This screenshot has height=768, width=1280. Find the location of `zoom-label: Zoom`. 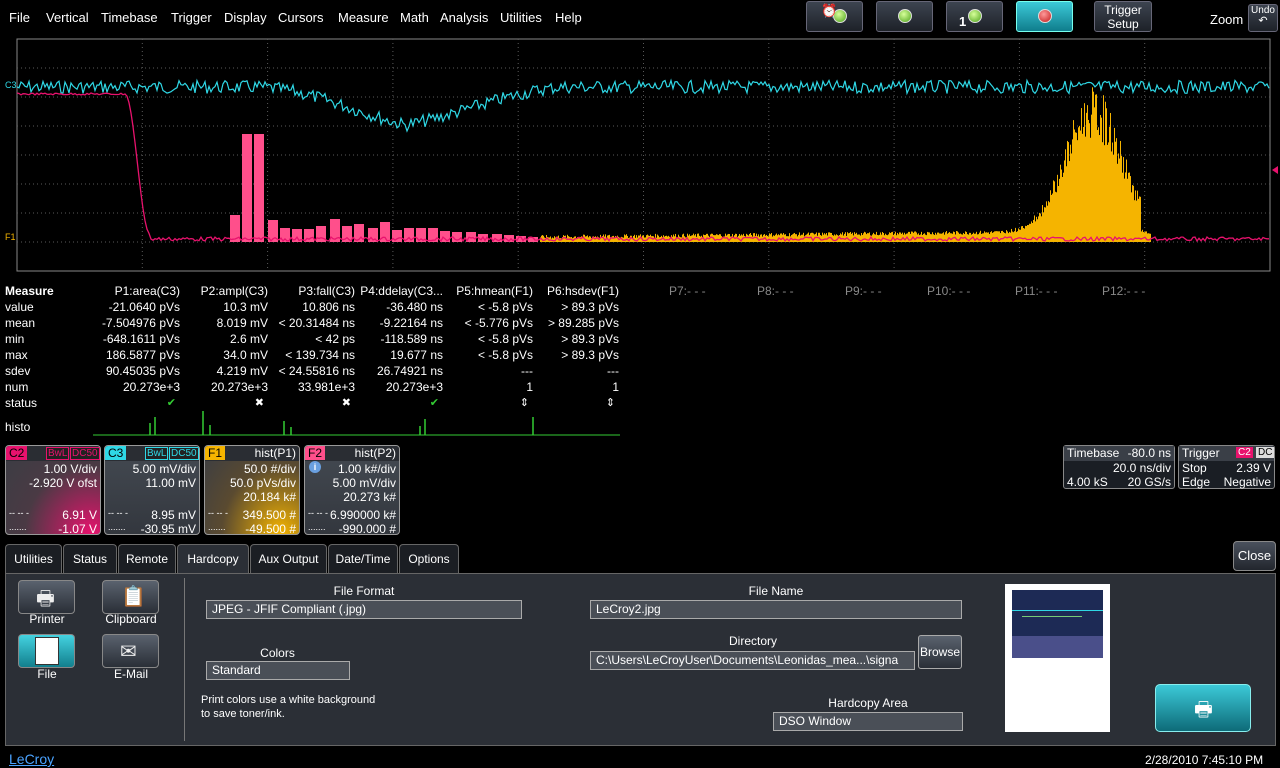

zoom-label: Zoom is located at coordinates (1226, 19).